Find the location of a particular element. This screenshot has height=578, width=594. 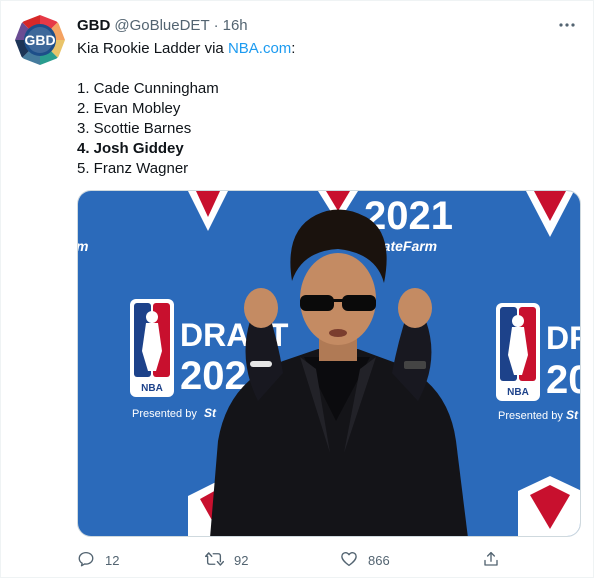

avatar-text: GBD is located at coordinates (39, 40).